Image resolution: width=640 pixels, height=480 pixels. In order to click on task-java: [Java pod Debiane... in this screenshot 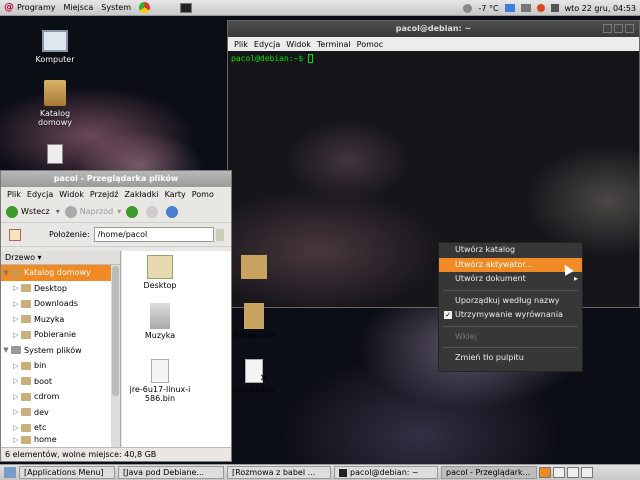, I will do `click(171, 472)`.